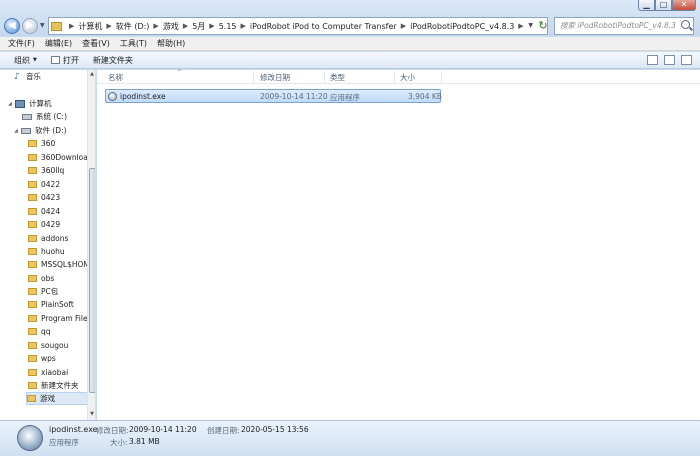 The height and width of the screenshot is (456, 700). Describe the element at coordinates (652, 60) in the screenshot. I see `change-view-icon` at that location.